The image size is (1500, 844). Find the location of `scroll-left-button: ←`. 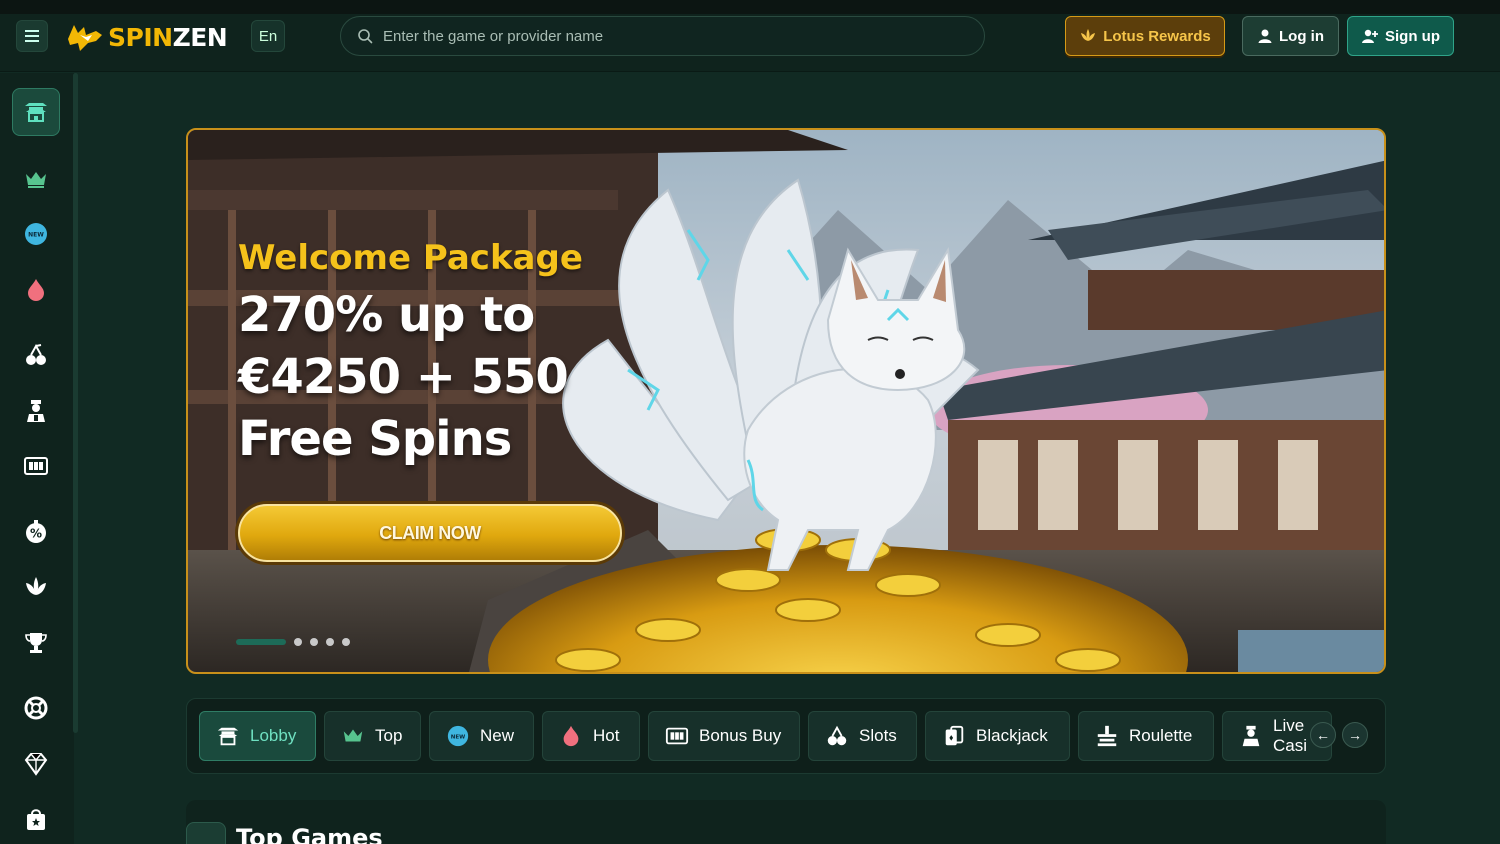

scroll-left-button: ← is located at coordinates (1323, 735).